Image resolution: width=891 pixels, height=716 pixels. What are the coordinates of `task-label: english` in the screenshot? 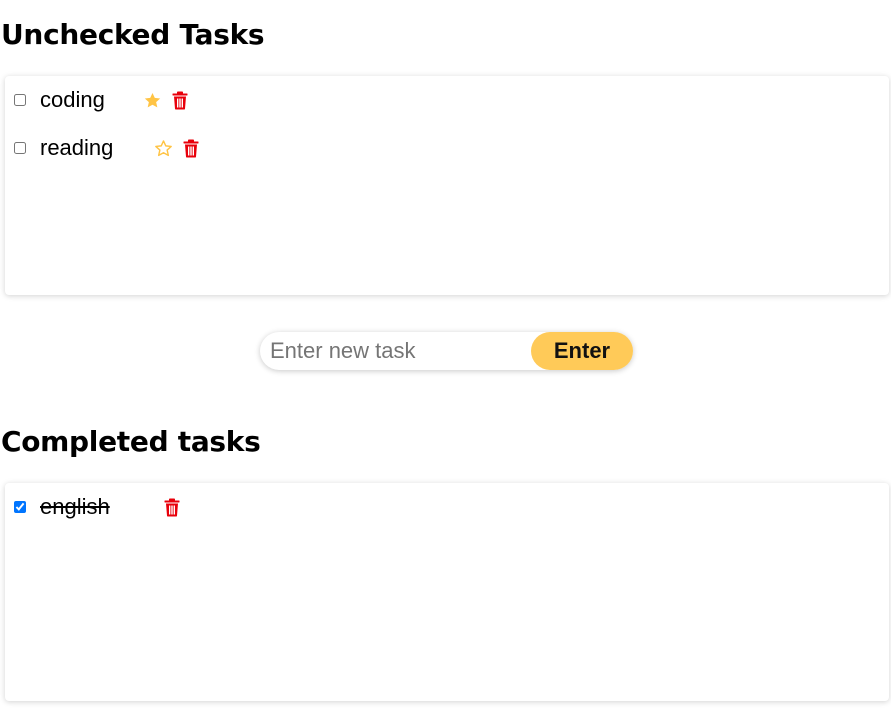 It's located at (75, 506).